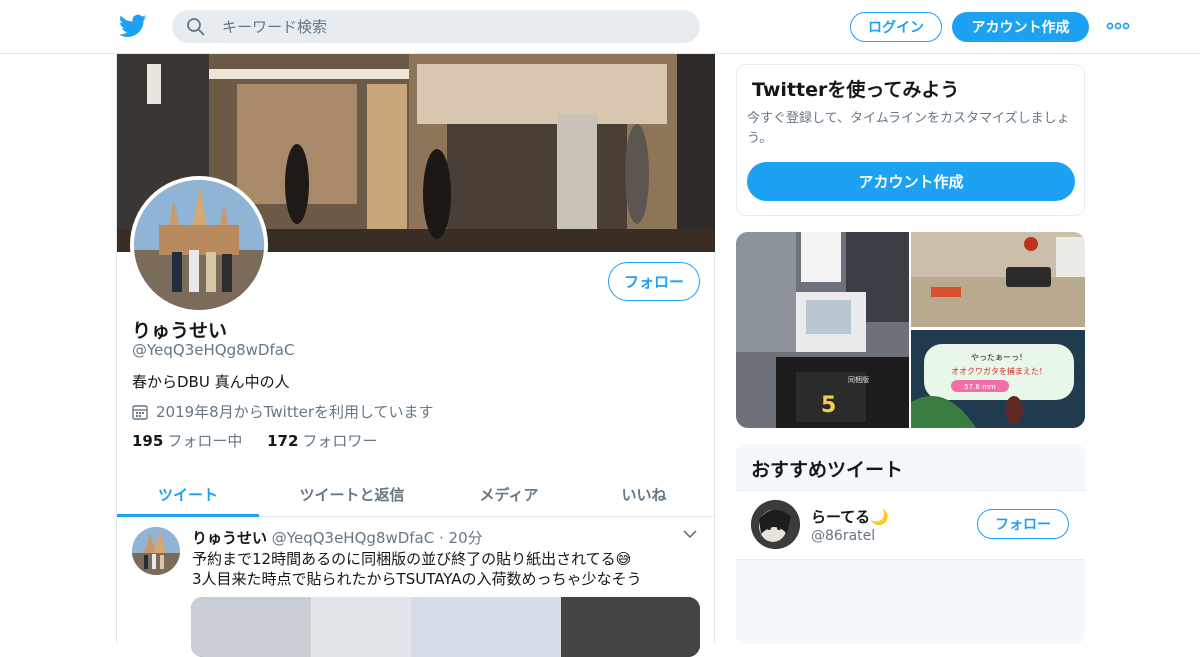  I want to click on chevron-down-icon, so click(690, 534).